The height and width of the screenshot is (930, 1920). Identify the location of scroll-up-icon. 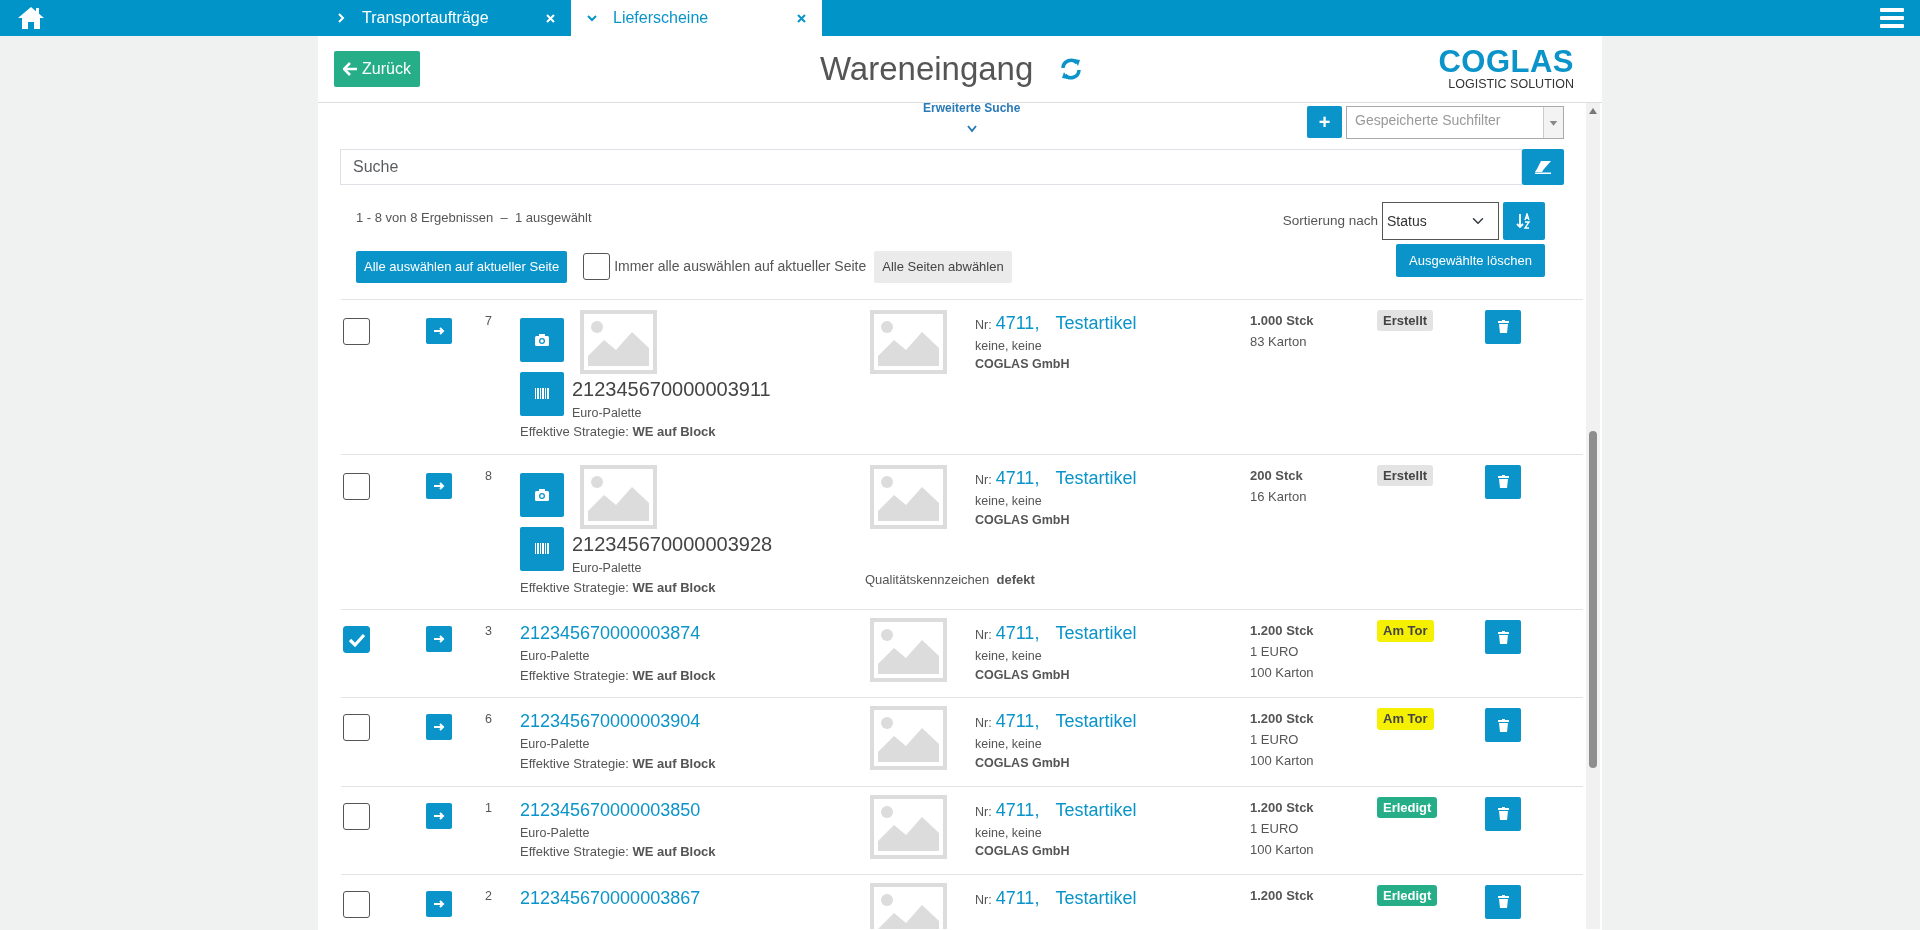
(1593, 111).